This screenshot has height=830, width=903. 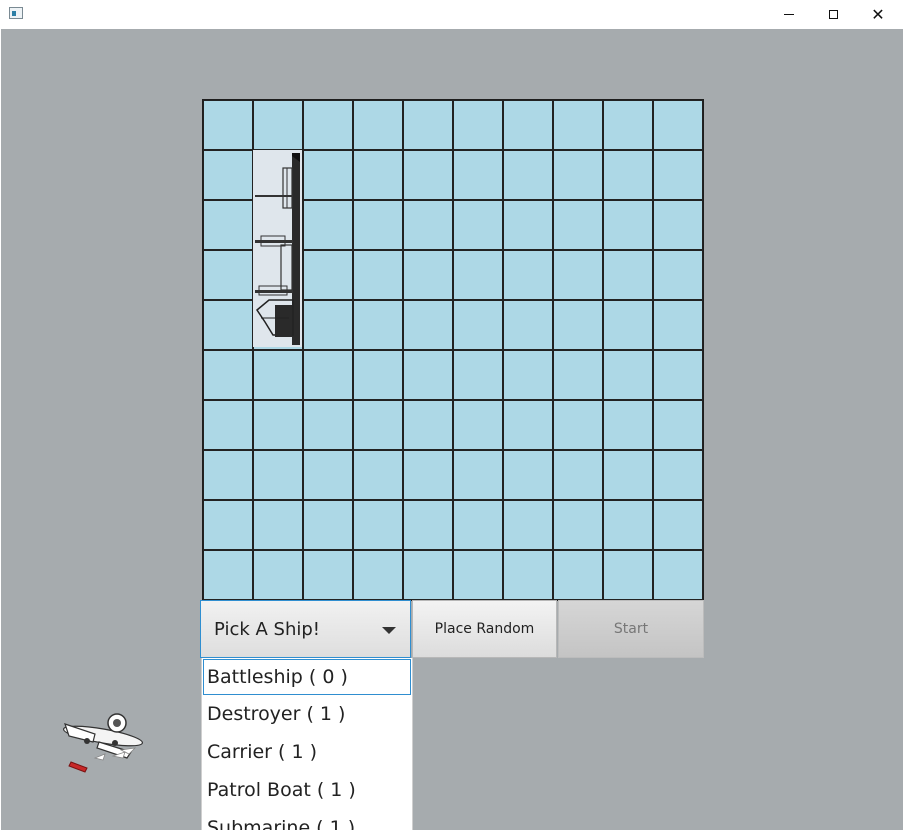 I want to click on ship-option: Submarine ( 1 ), so click(x=307, y=819).